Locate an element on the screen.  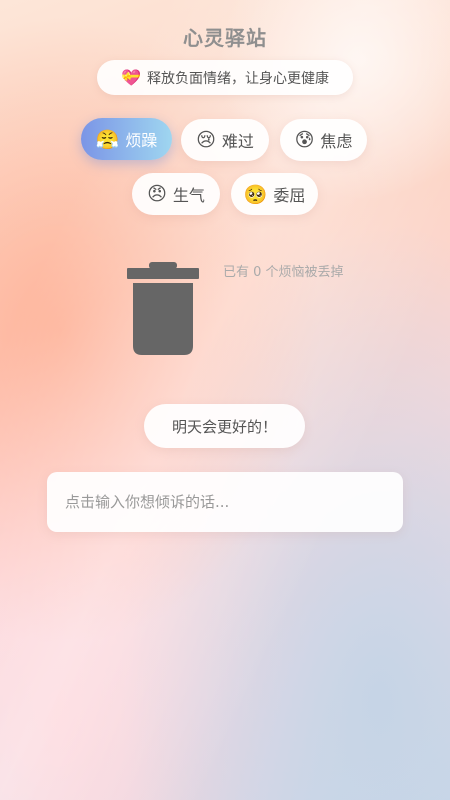
trash-can-icon is located at coordinates (163, 309).